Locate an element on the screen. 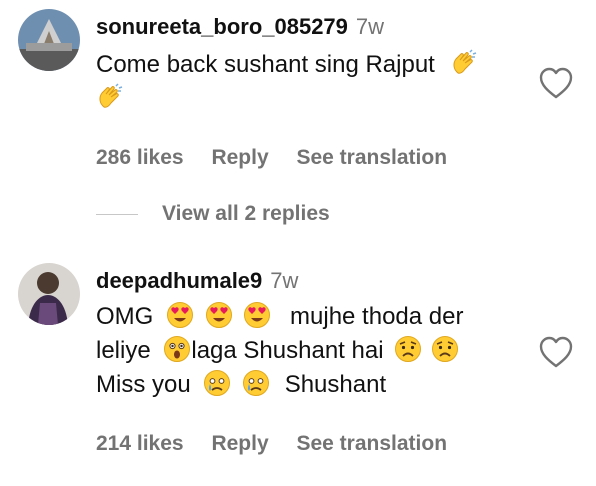 This screenshot has height=486, width=596. comment-actions: 214 likes Reply See translation is located at coordinates (316, 444).